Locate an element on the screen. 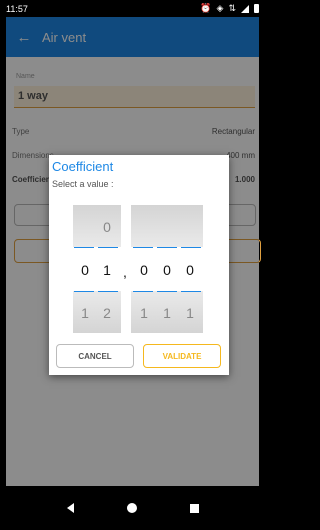  status-time: 11:57 is located at coordinates (17, 8).